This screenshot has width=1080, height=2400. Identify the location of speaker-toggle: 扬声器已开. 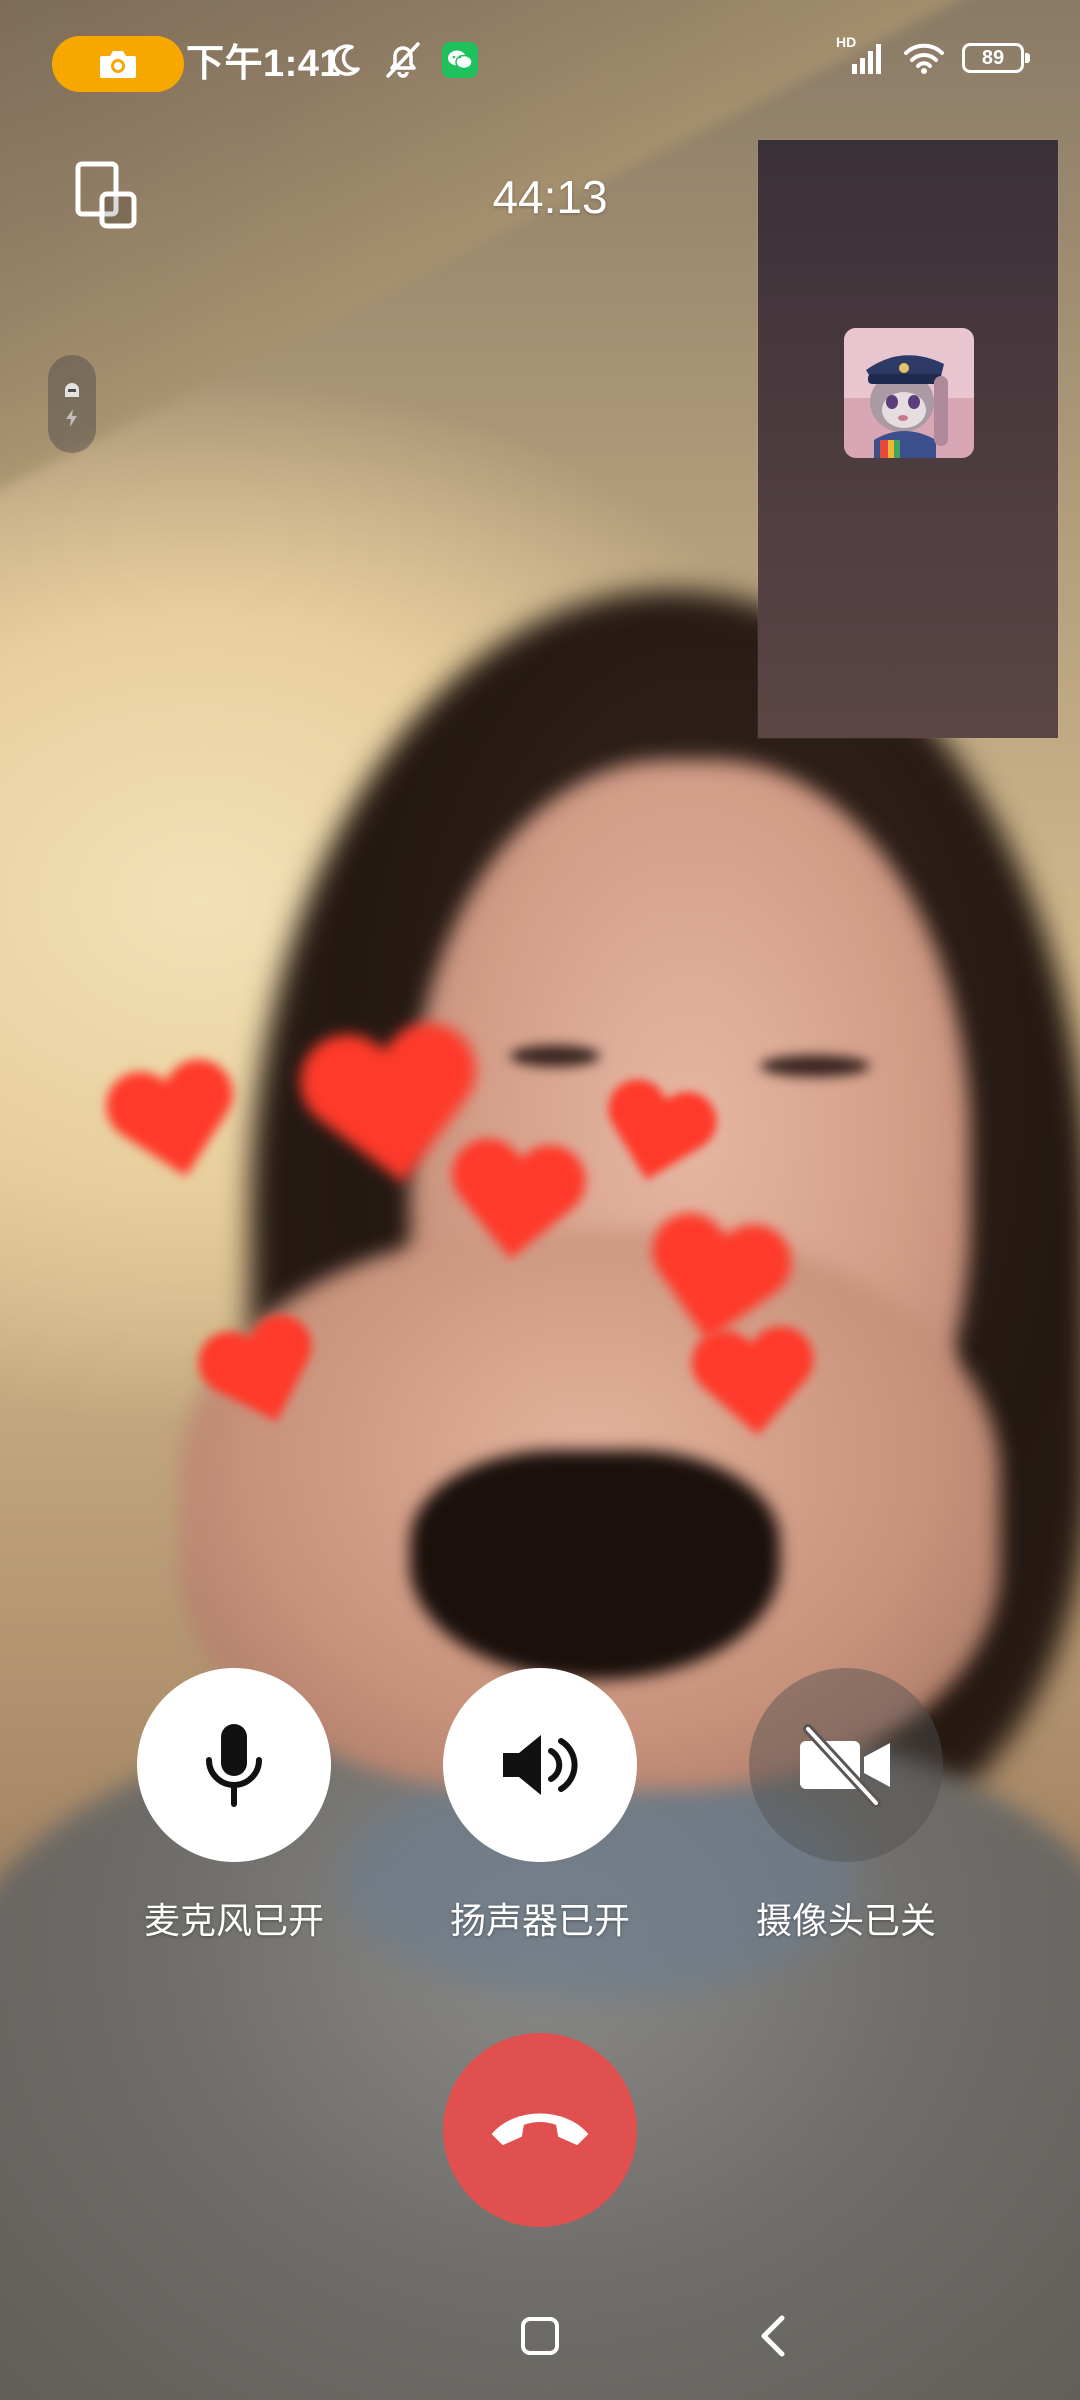
(540, 1806).